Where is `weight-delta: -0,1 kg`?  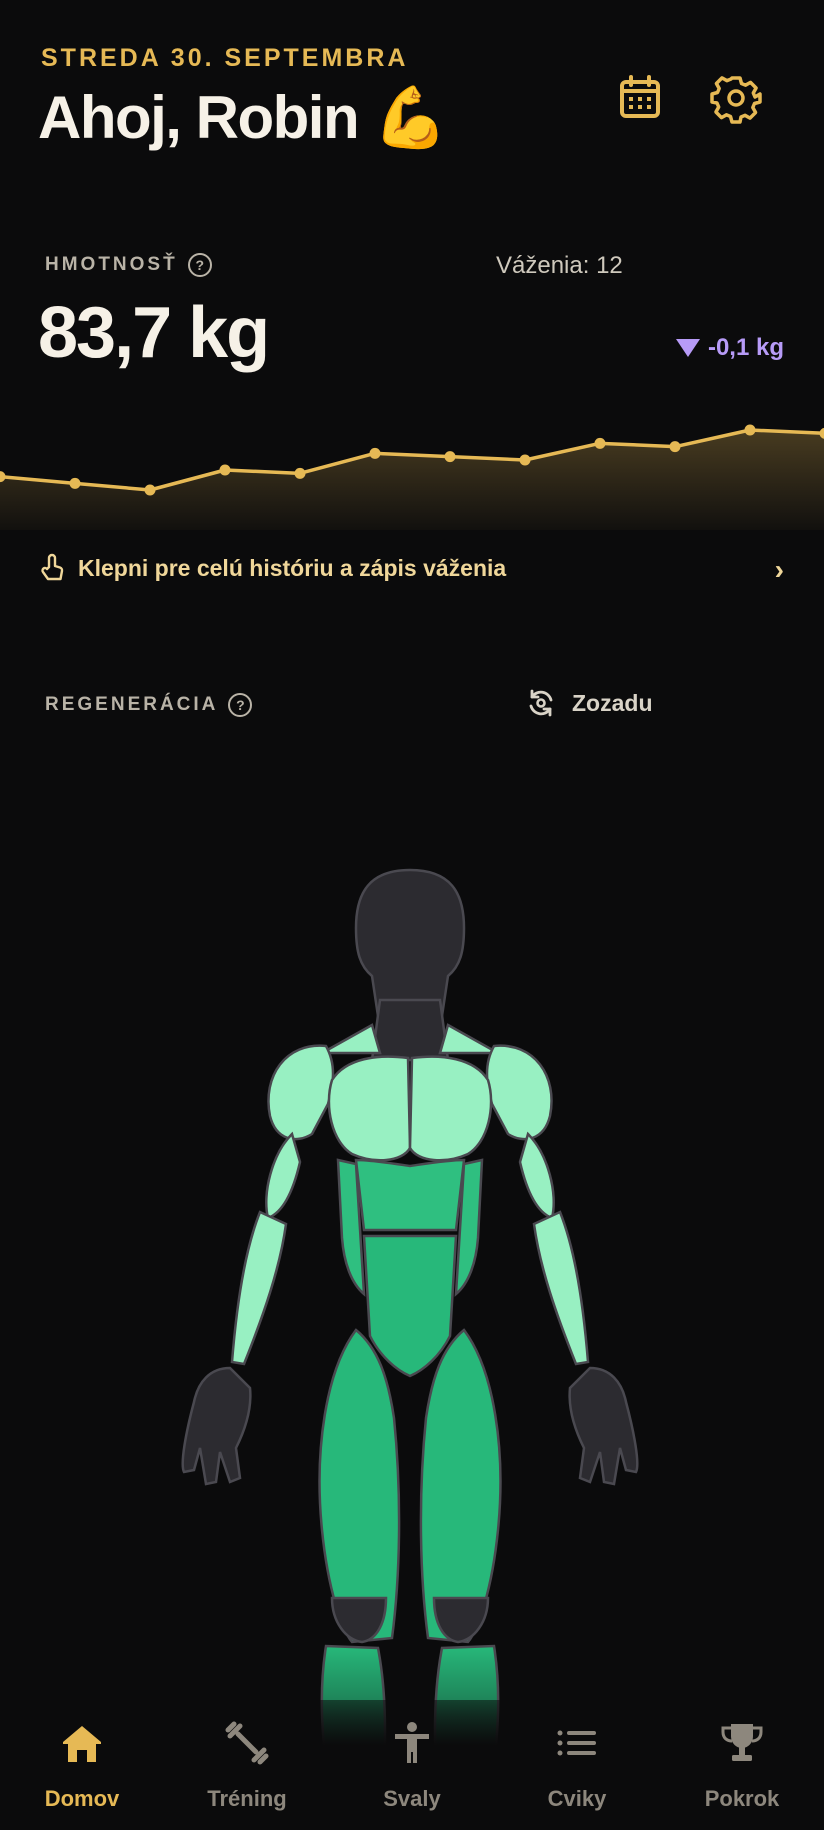
weight-delta: -0,1 kg is located at coordinates (729, 348).